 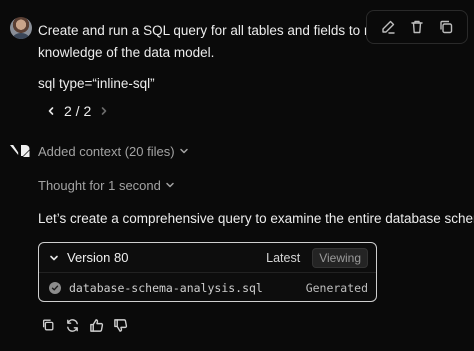 I want to click on thumbs-down-icon, so click(x=120, y=325).